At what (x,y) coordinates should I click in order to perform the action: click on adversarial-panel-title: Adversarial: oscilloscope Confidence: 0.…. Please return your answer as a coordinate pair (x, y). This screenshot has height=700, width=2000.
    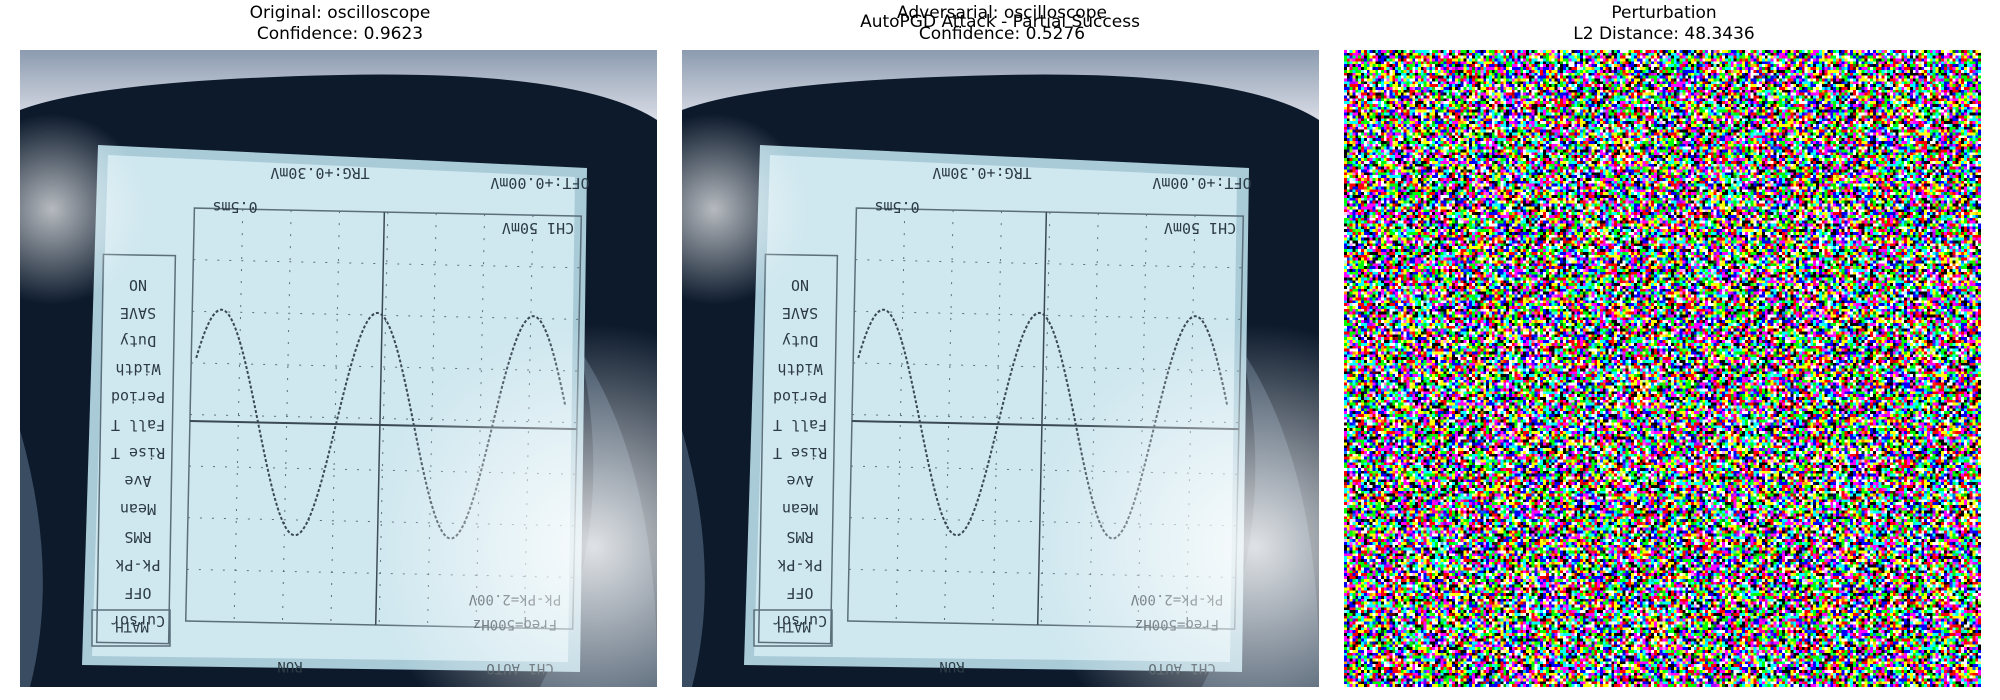
    Looking at the image, I should click on (1002, 24).